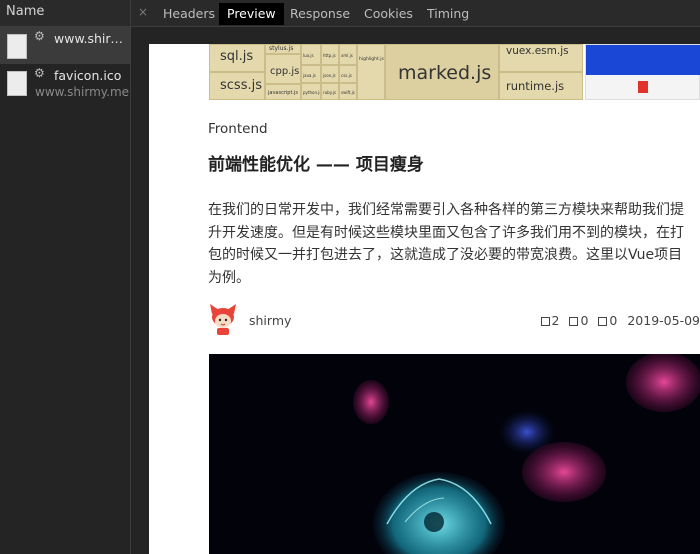  What do you see at coordinates (348, 74) in the screenshot?
I see `treemap-cell: css.js` at bounding box center [348, 74].